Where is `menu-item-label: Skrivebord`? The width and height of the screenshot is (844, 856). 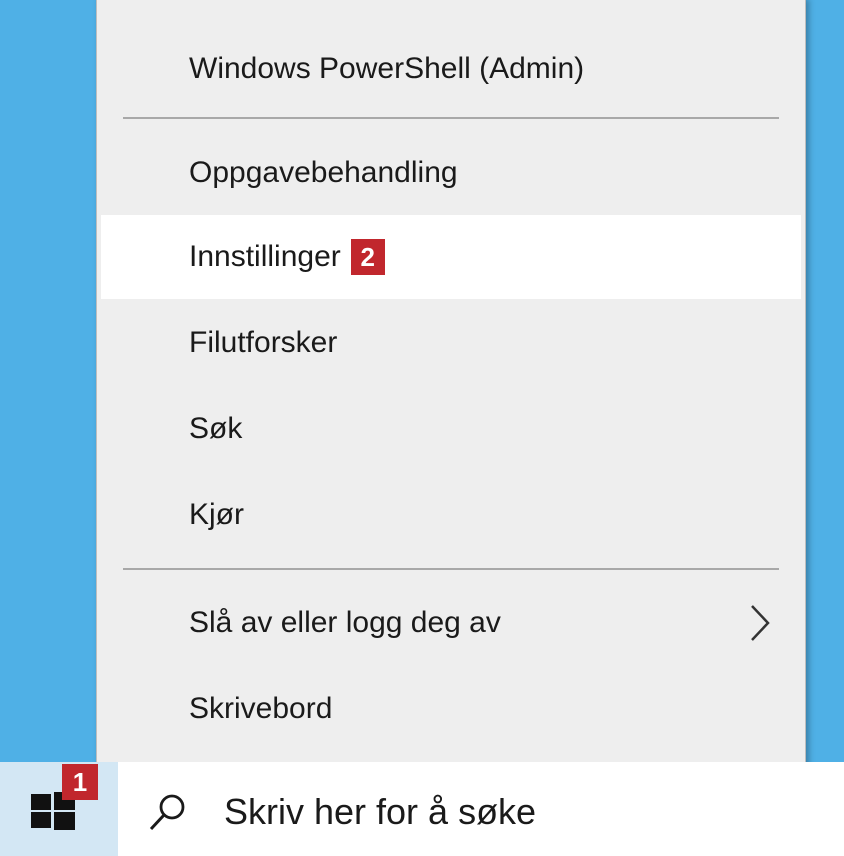 menu-item-label: Skrivebord is located at coordinates (261, 708).